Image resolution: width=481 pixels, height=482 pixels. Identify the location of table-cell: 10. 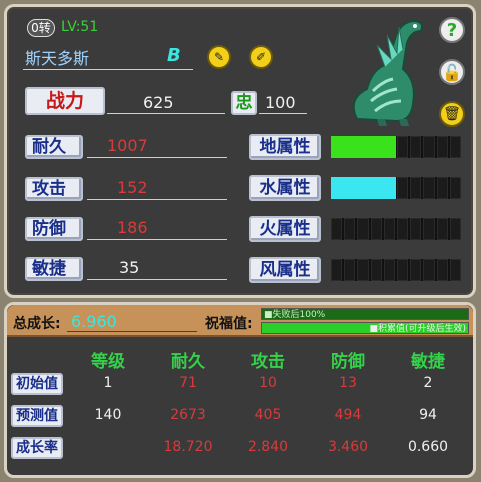
(268, 383).